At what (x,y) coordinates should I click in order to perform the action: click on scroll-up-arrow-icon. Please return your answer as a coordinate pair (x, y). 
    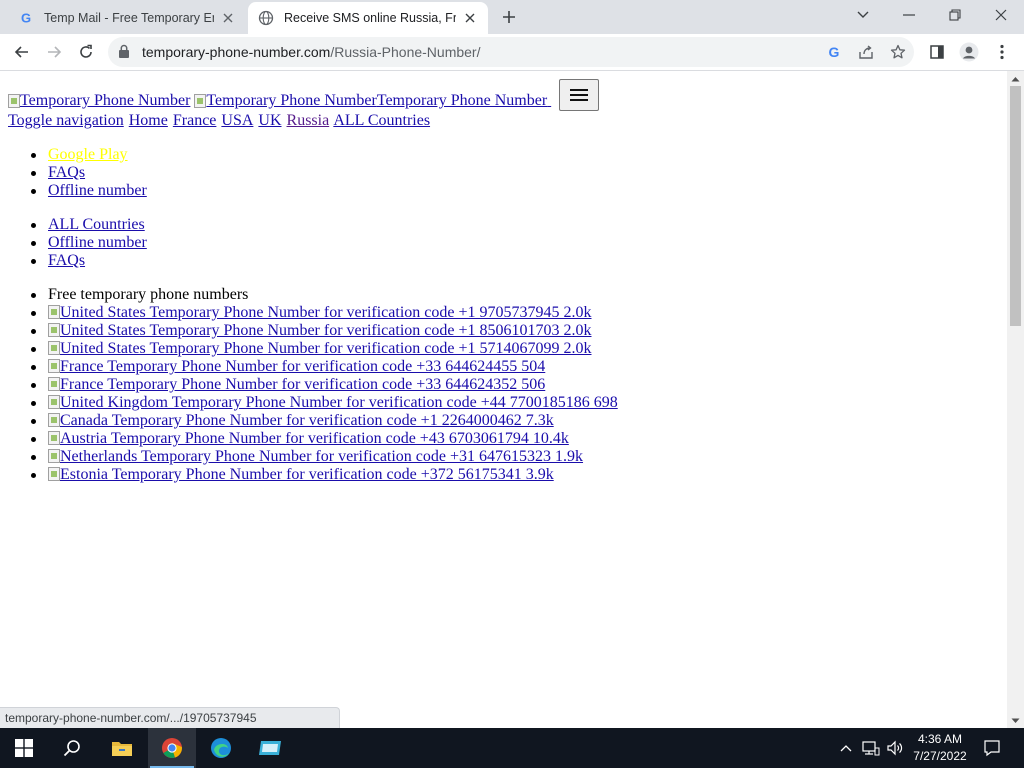
    Looking at the image, I should click on (1015, 78).